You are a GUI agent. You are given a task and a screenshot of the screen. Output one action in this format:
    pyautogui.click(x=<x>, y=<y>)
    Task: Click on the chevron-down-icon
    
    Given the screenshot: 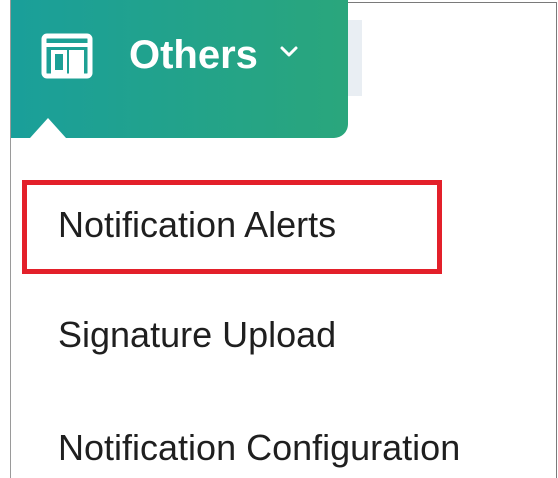 What is the action you would take?
    pyautogui.click(x=289, y=51)
    